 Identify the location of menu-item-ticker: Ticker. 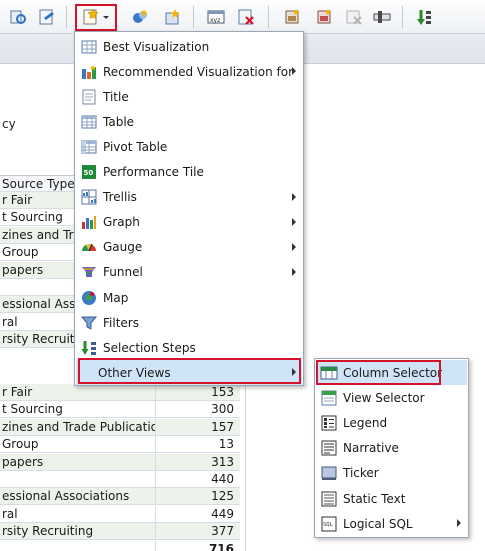
(391, 473).